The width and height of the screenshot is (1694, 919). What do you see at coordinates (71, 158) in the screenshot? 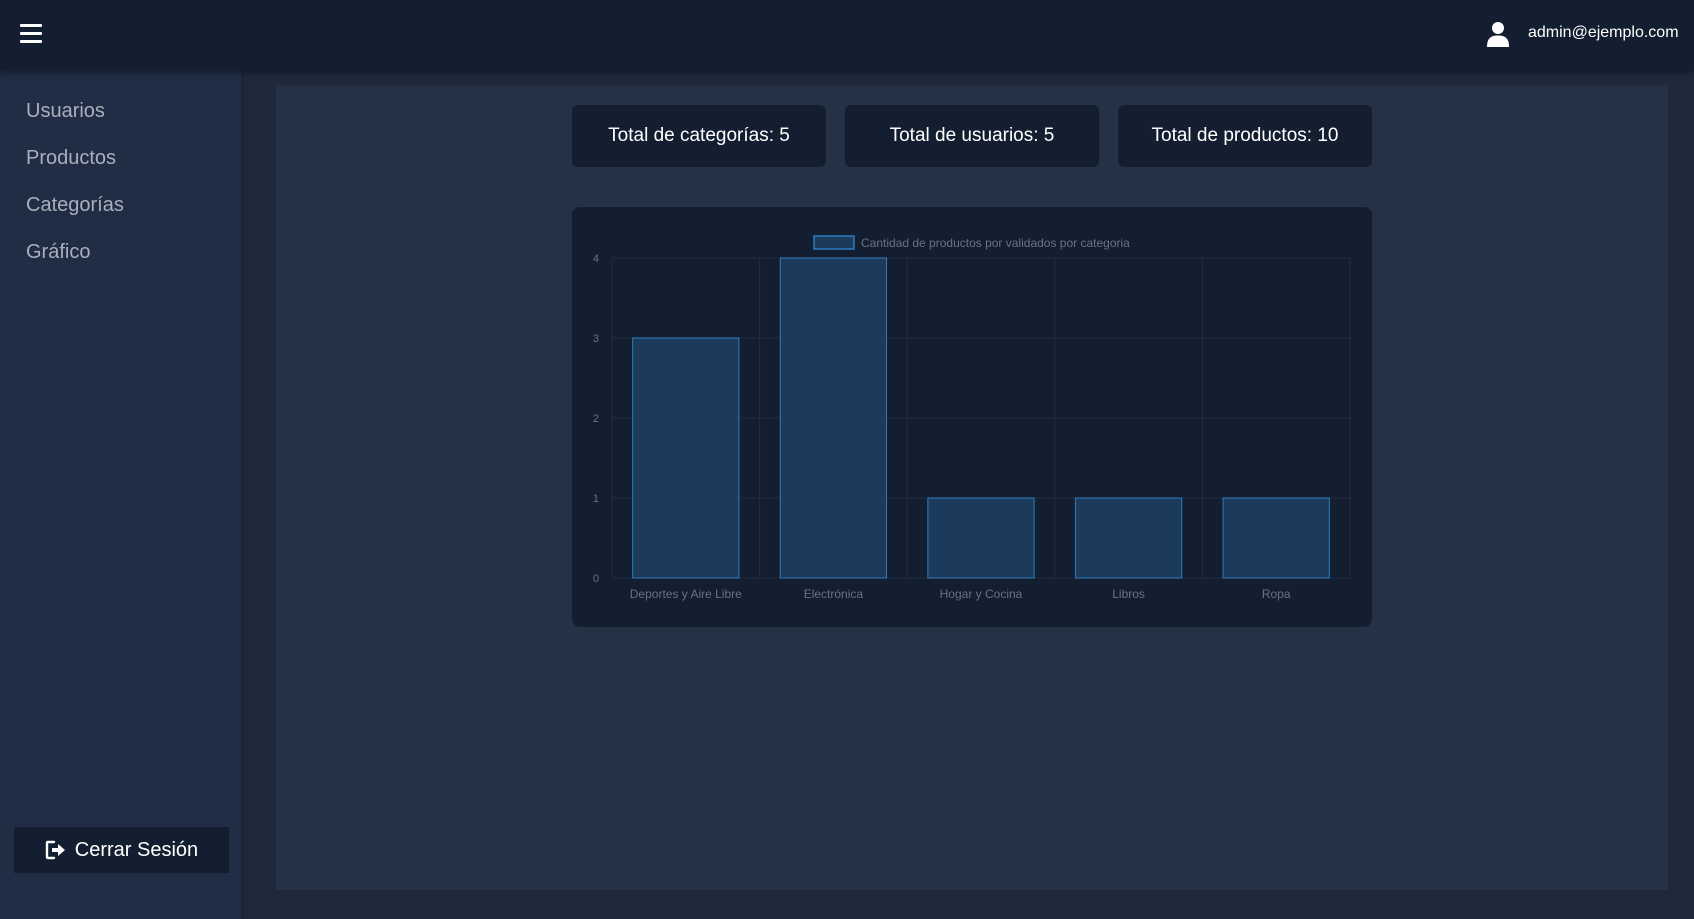
I see `sidebar-item-productos: Productos` at bounding box center [71, 158].